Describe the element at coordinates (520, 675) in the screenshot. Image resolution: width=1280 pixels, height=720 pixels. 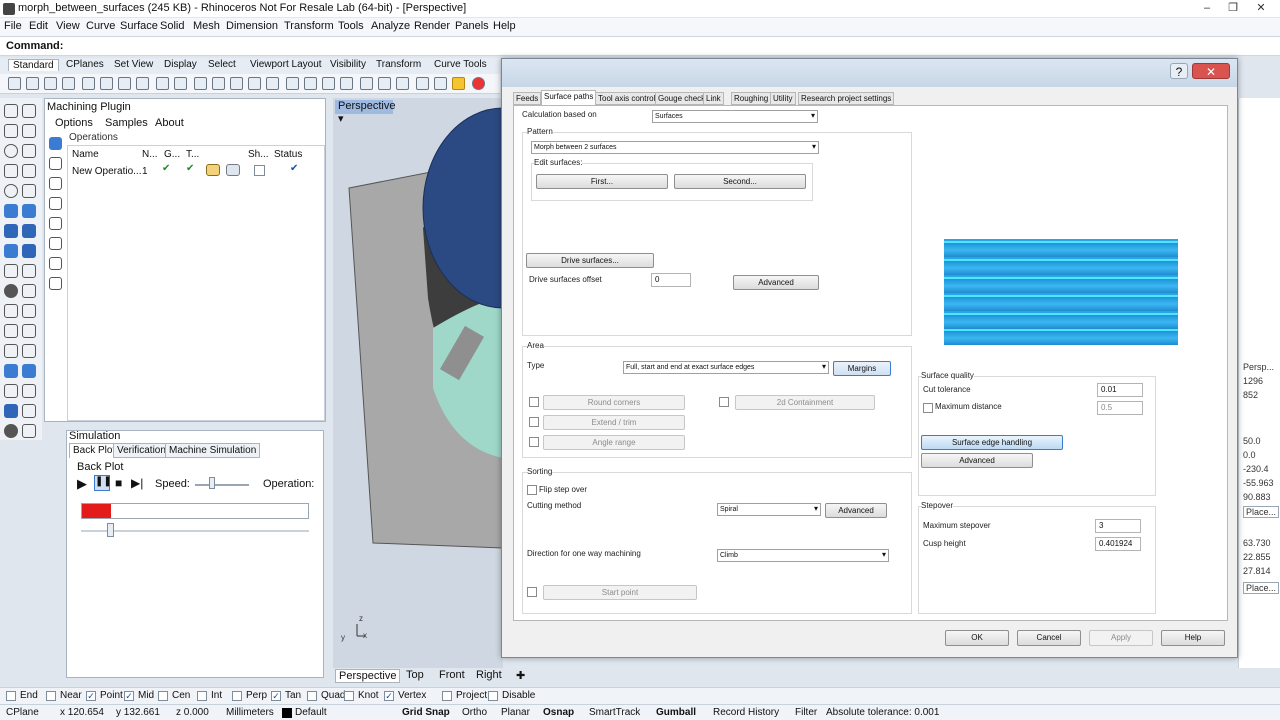
I see `add-viewport-icon: ✚` at that location.